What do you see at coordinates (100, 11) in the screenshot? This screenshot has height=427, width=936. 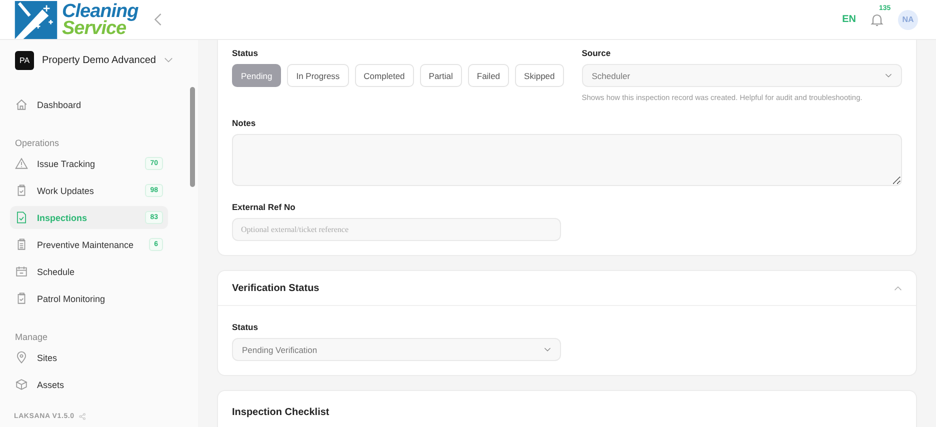 I see `logo-text: Cleaning` at bounding box center [100, 11].